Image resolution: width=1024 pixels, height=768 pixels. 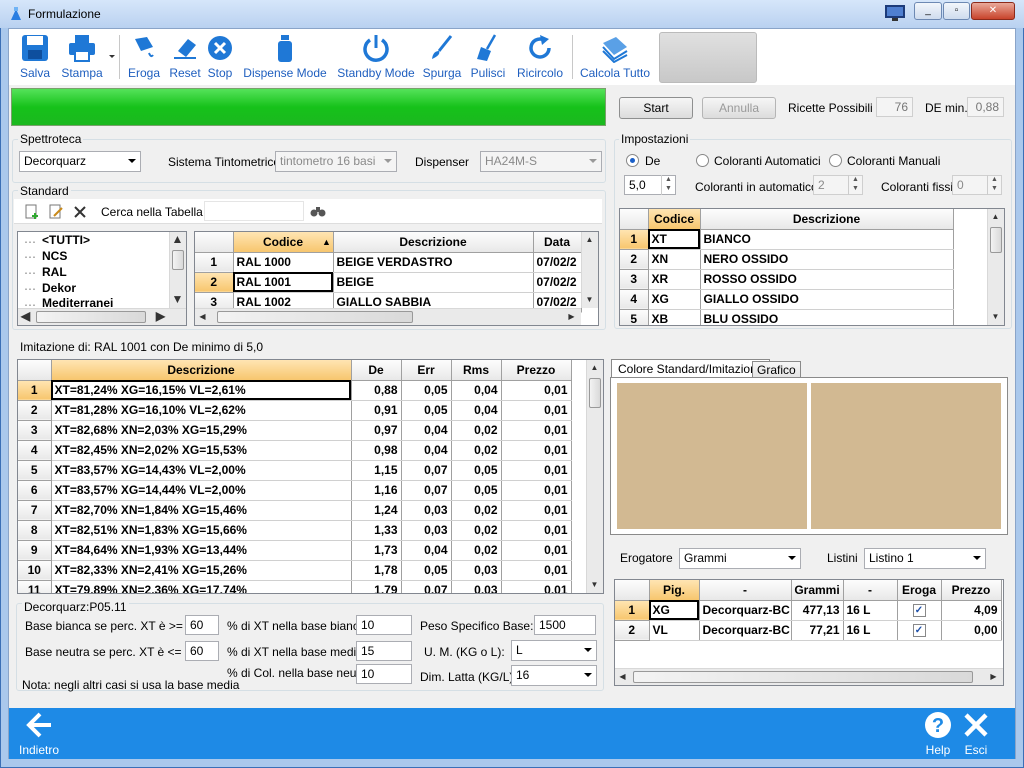 What do you see at coordinates (384, 625) in the screenshot?
I see `xt-bianca-input: 10` at bounding box center [384, 625].